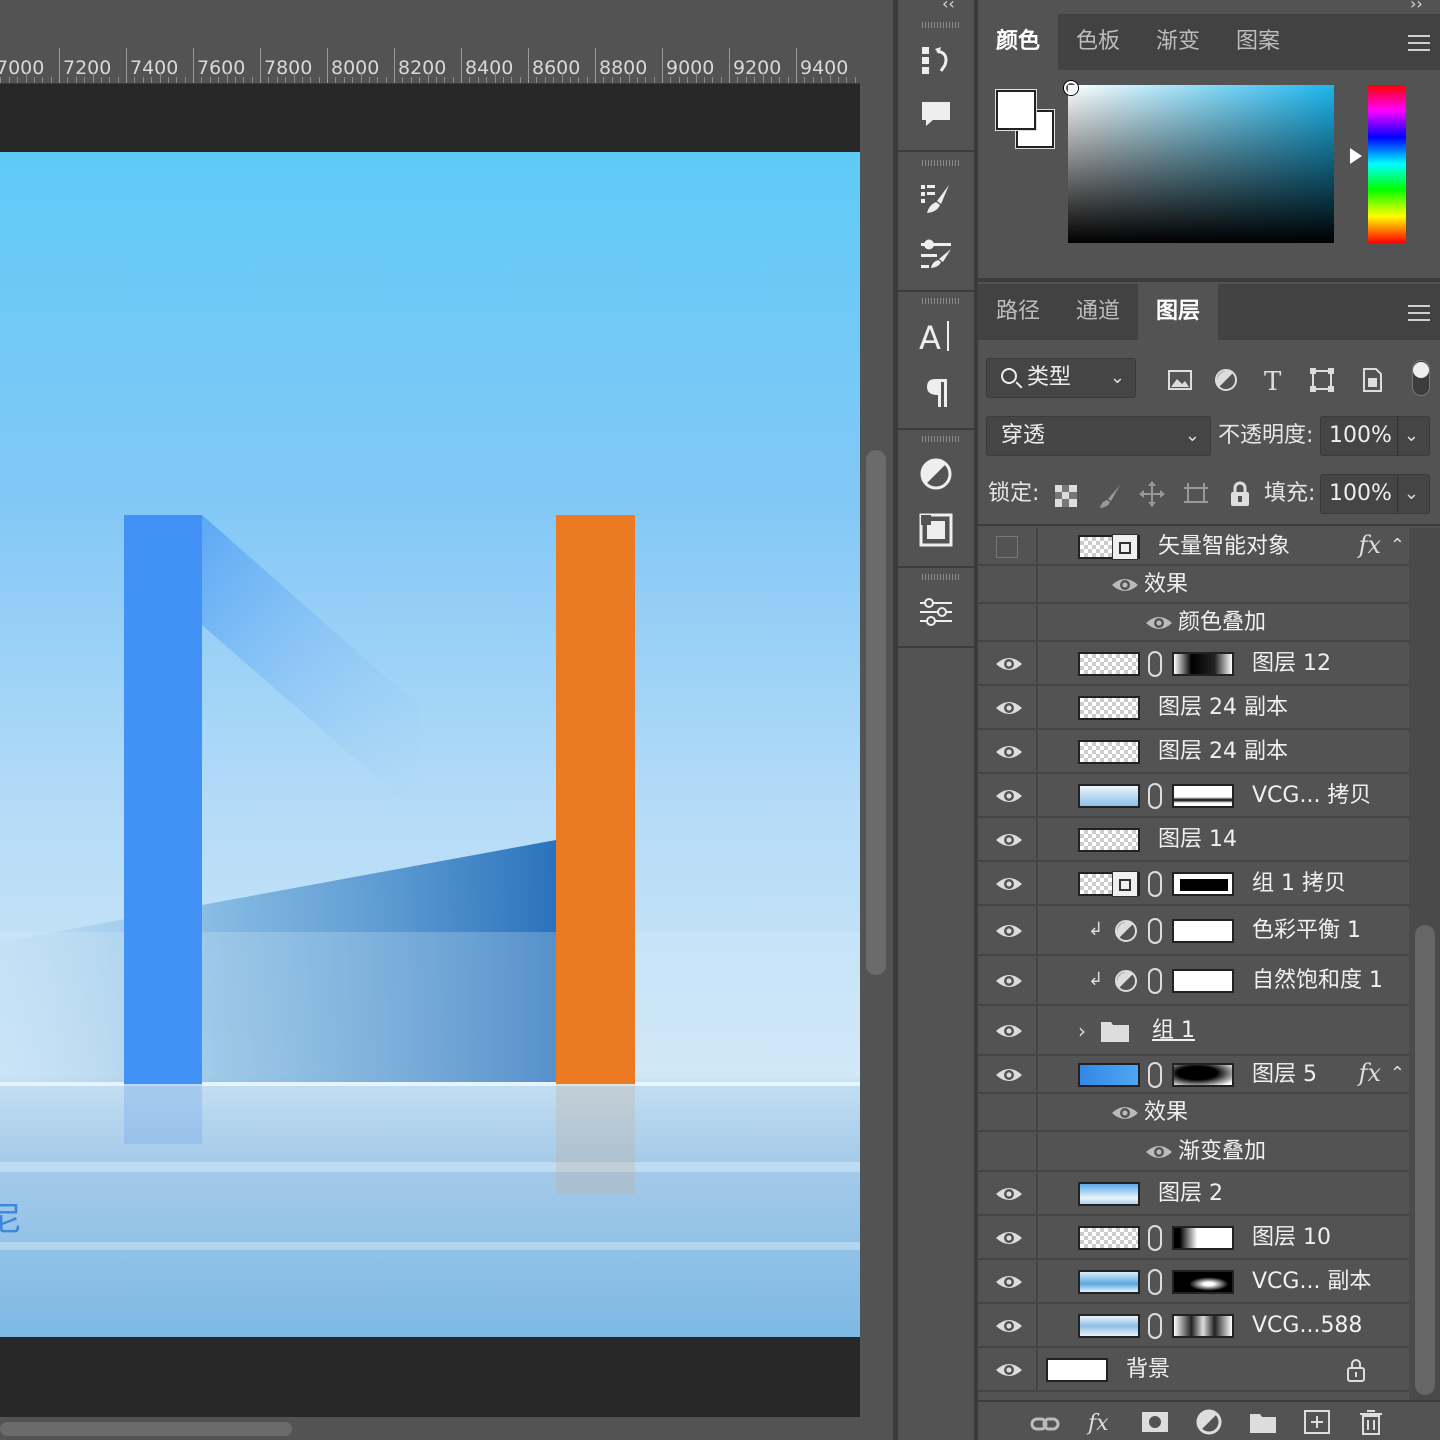  What do you see at coordinates (936, 612) in the screenshot?
I see `properties-icon` at bounding box center [936, 612].